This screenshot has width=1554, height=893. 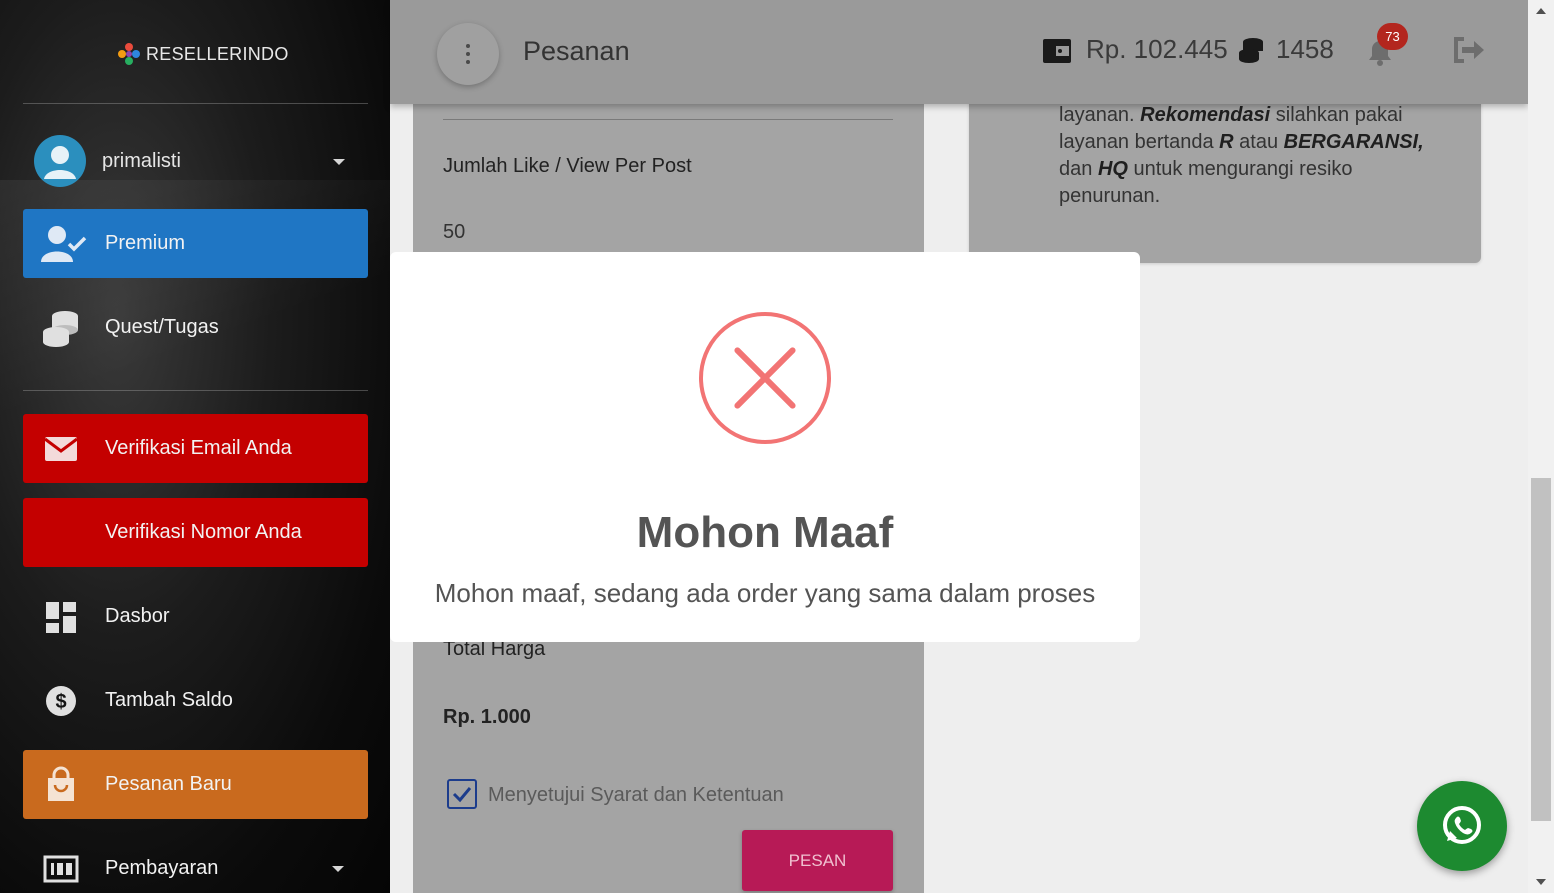 What do you see at coordinates (576, 51) in the screenshot?
I see `page-title: Pesanan` at bounding box center [576, 51].